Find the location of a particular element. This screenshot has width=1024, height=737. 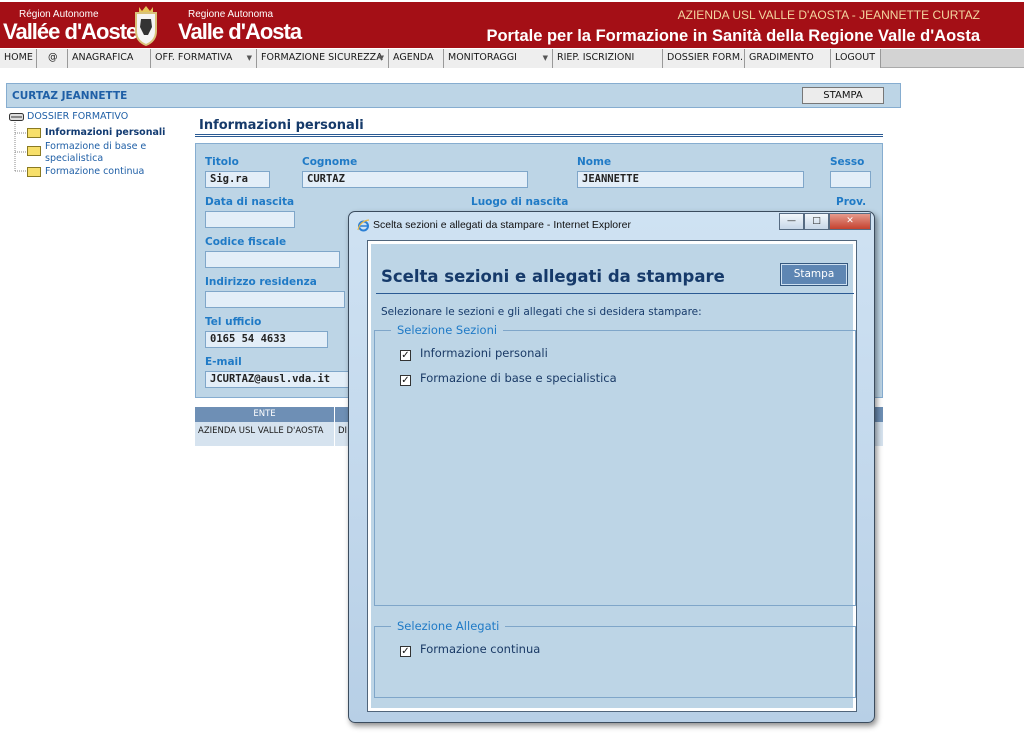

dialog-divider is located at coordinates (615, 293).